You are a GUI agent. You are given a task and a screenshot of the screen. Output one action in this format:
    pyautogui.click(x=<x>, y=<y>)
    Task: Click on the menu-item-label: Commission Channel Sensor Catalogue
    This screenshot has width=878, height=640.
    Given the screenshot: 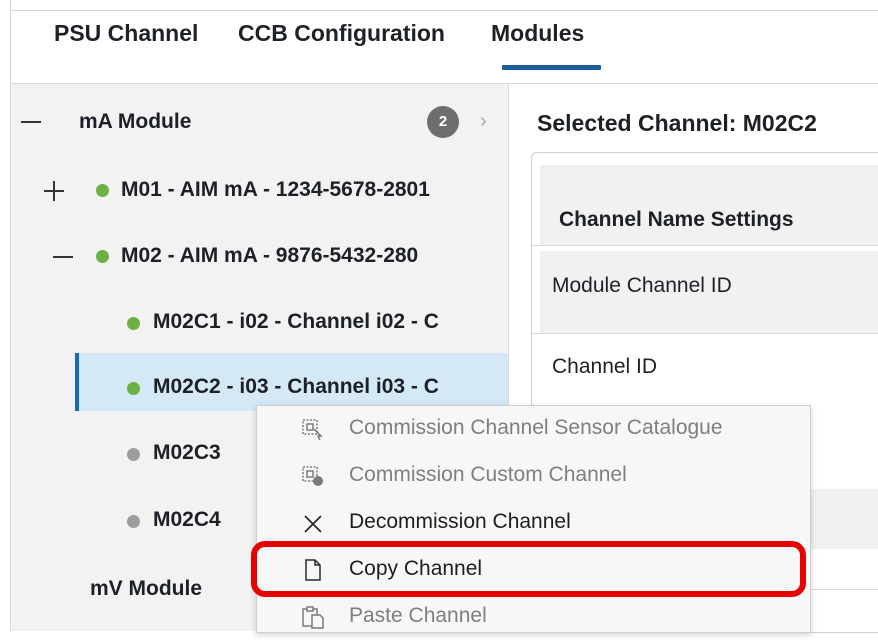 What is the action you would take?
    pyautogui.click(x=536, y=427)
    